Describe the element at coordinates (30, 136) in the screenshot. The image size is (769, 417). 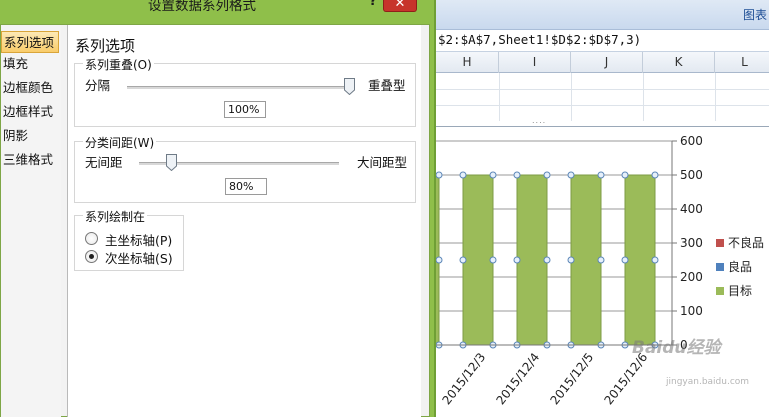
I see `nav-item-shadow: 阴影` at that location.